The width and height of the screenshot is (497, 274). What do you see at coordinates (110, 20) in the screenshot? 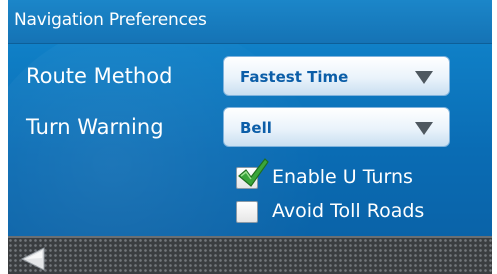
I see `page-title: Navigation Preferences` at bounding box center [110, 20].